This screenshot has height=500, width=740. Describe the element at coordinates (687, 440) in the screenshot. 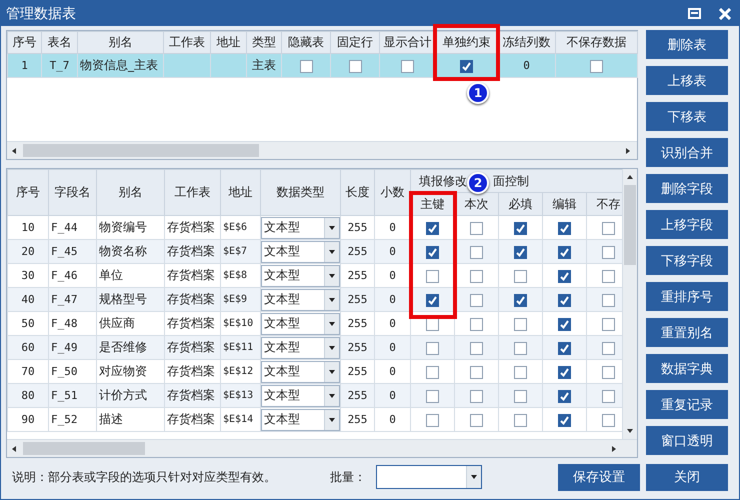

I see `side-button: 窗口透明` at that location.